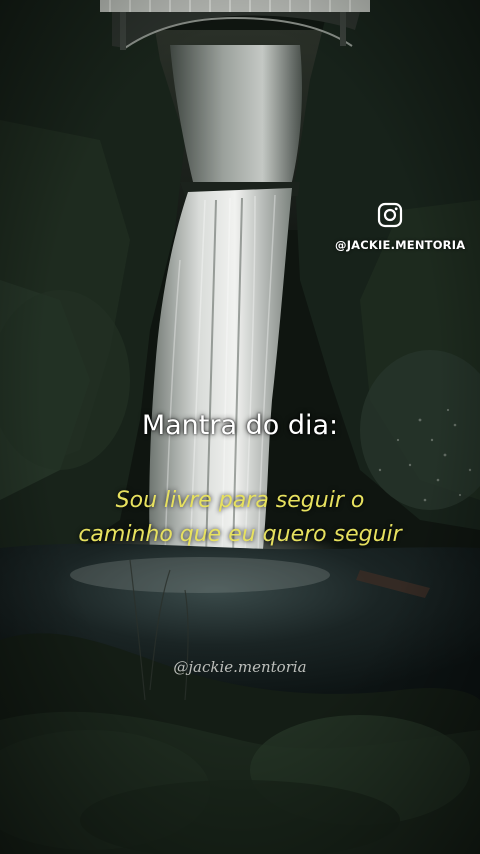 This screenshot has width=480, height=854. I want to click on watermark-handle: @jackie.mentoria, so click(240, 667).